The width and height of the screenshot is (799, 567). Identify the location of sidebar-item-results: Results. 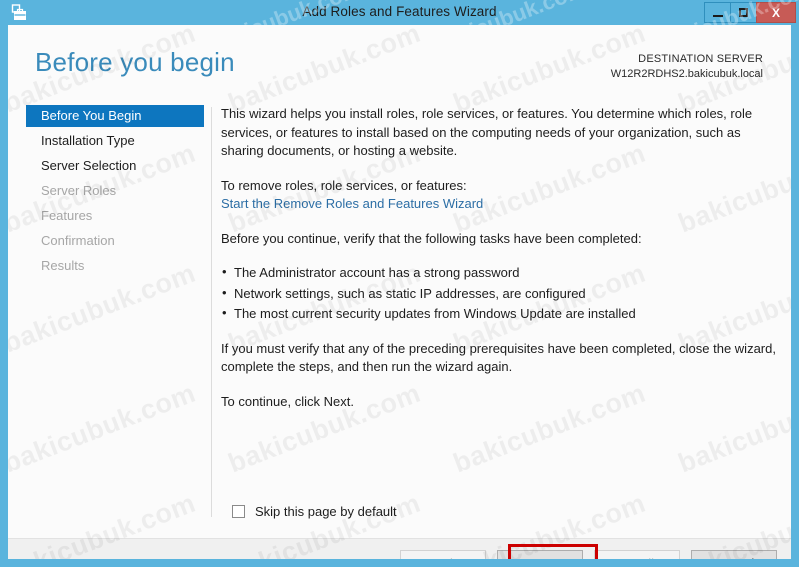
(63, 265).